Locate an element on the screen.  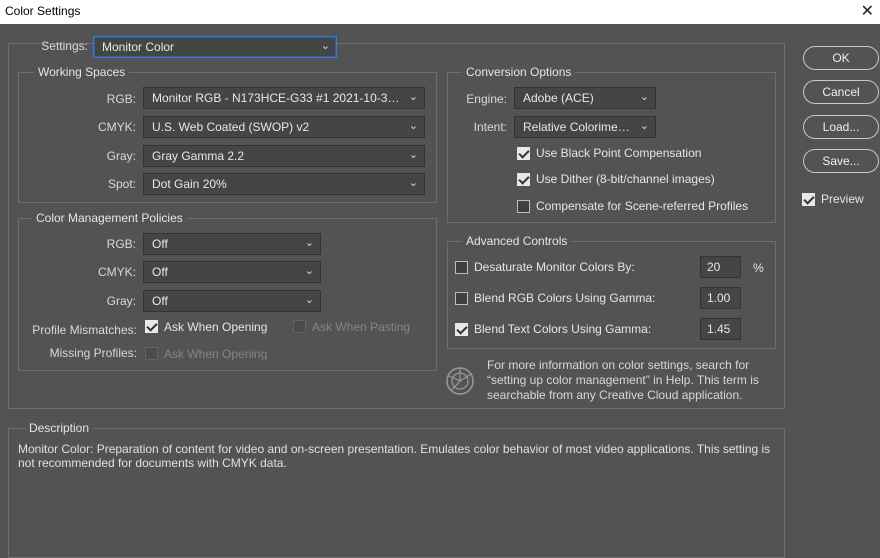
cancel-button: Cancel is located at coordinates (841, 92).